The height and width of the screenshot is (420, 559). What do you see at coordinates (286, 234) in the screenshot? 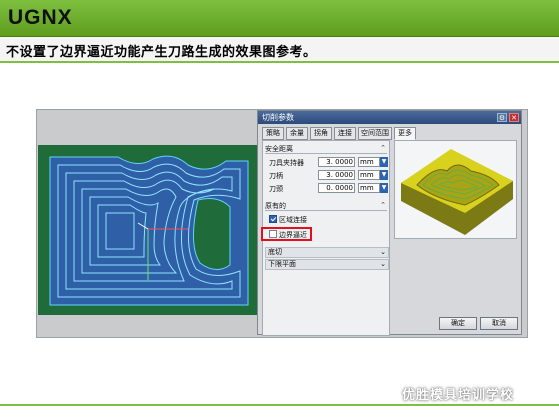
I see `highlight-box` at bounding box center [286, 234].